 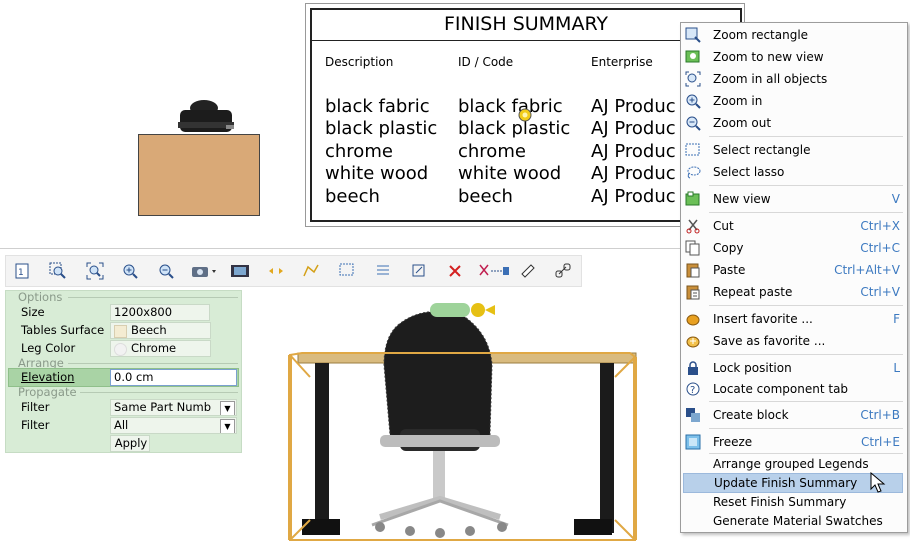 I want to click on leg-color-field: Chrome, so click(x=160, y=348).